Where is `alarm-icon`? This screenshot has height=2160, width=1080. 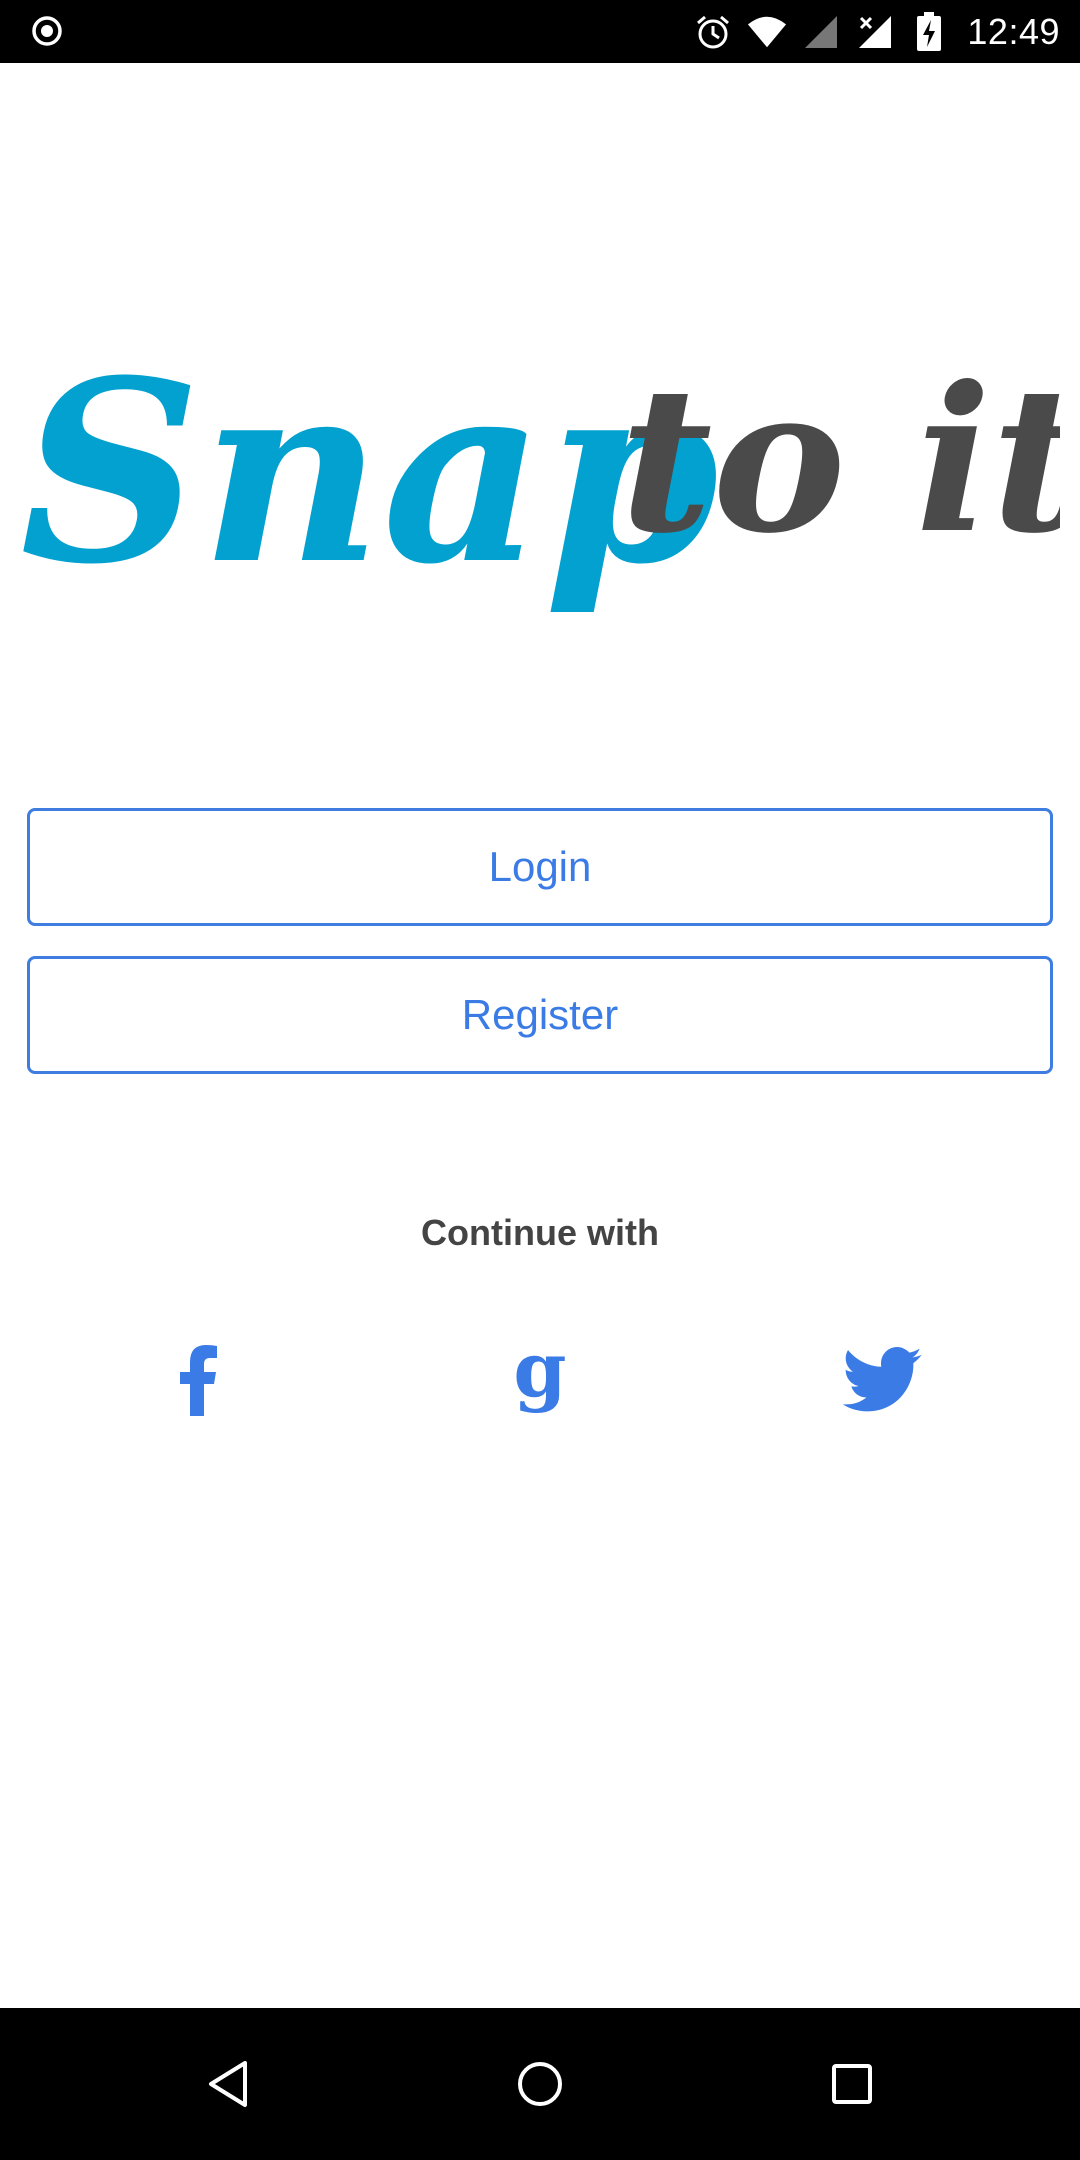
alarm-icon is located at coordinates (713, 32).